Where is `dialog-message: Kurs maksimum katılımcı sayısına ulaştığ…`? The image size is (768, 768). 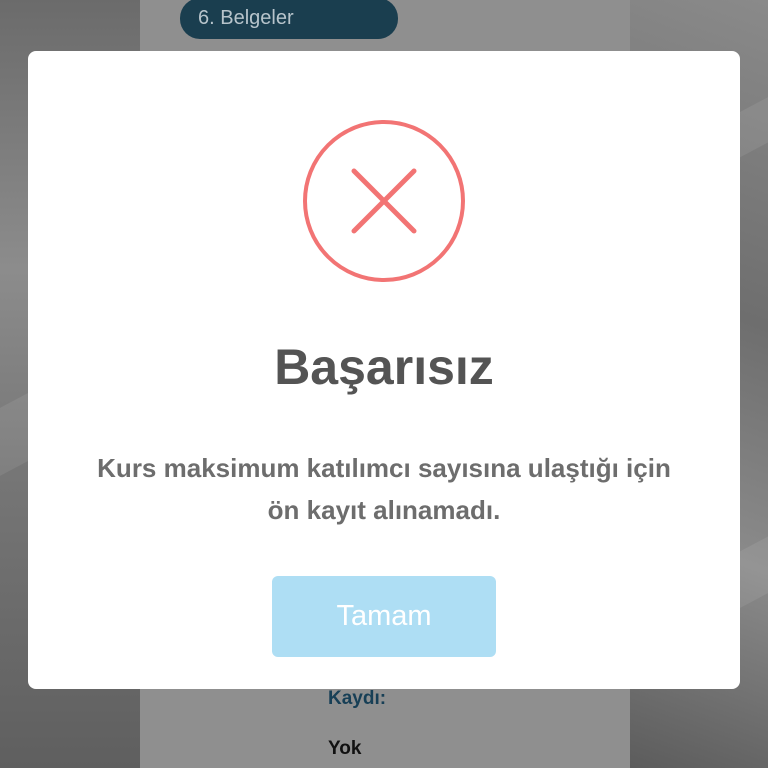 dialog-message: Kurs maksimum katılımcı sayısına ulaştığ… is located at coordinates (384, 489).